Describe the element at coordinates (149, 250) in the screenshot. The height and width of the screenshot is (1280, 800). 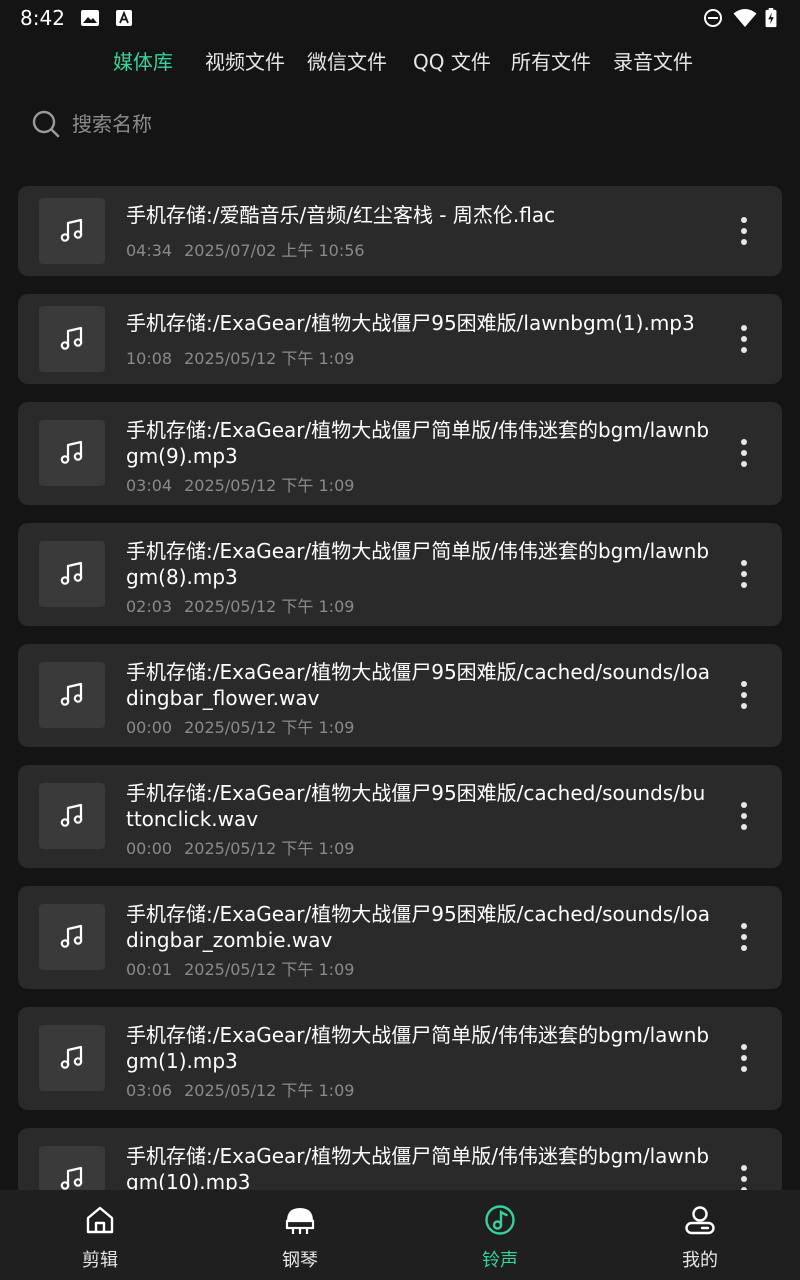
I see `file-duration: 04:34` at that location.